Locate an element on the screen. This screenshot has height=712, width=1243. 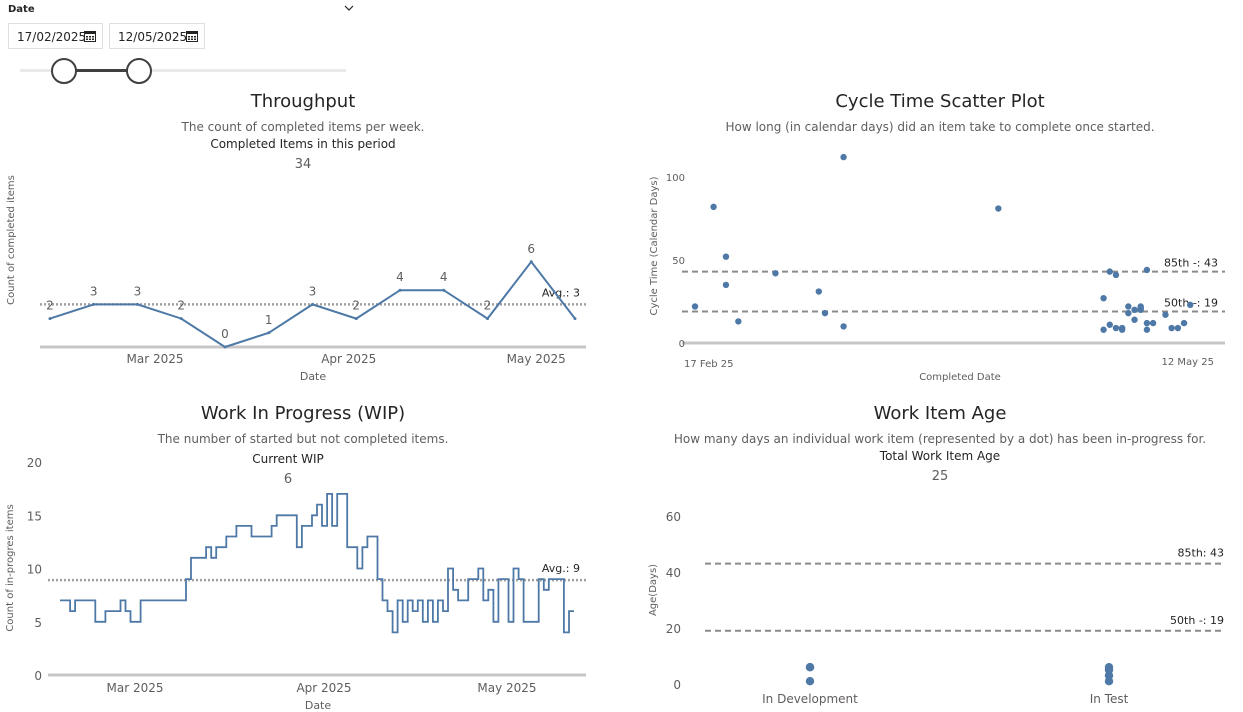
start-date-input: 17/02/2025 is located at coordinates (55, 36).